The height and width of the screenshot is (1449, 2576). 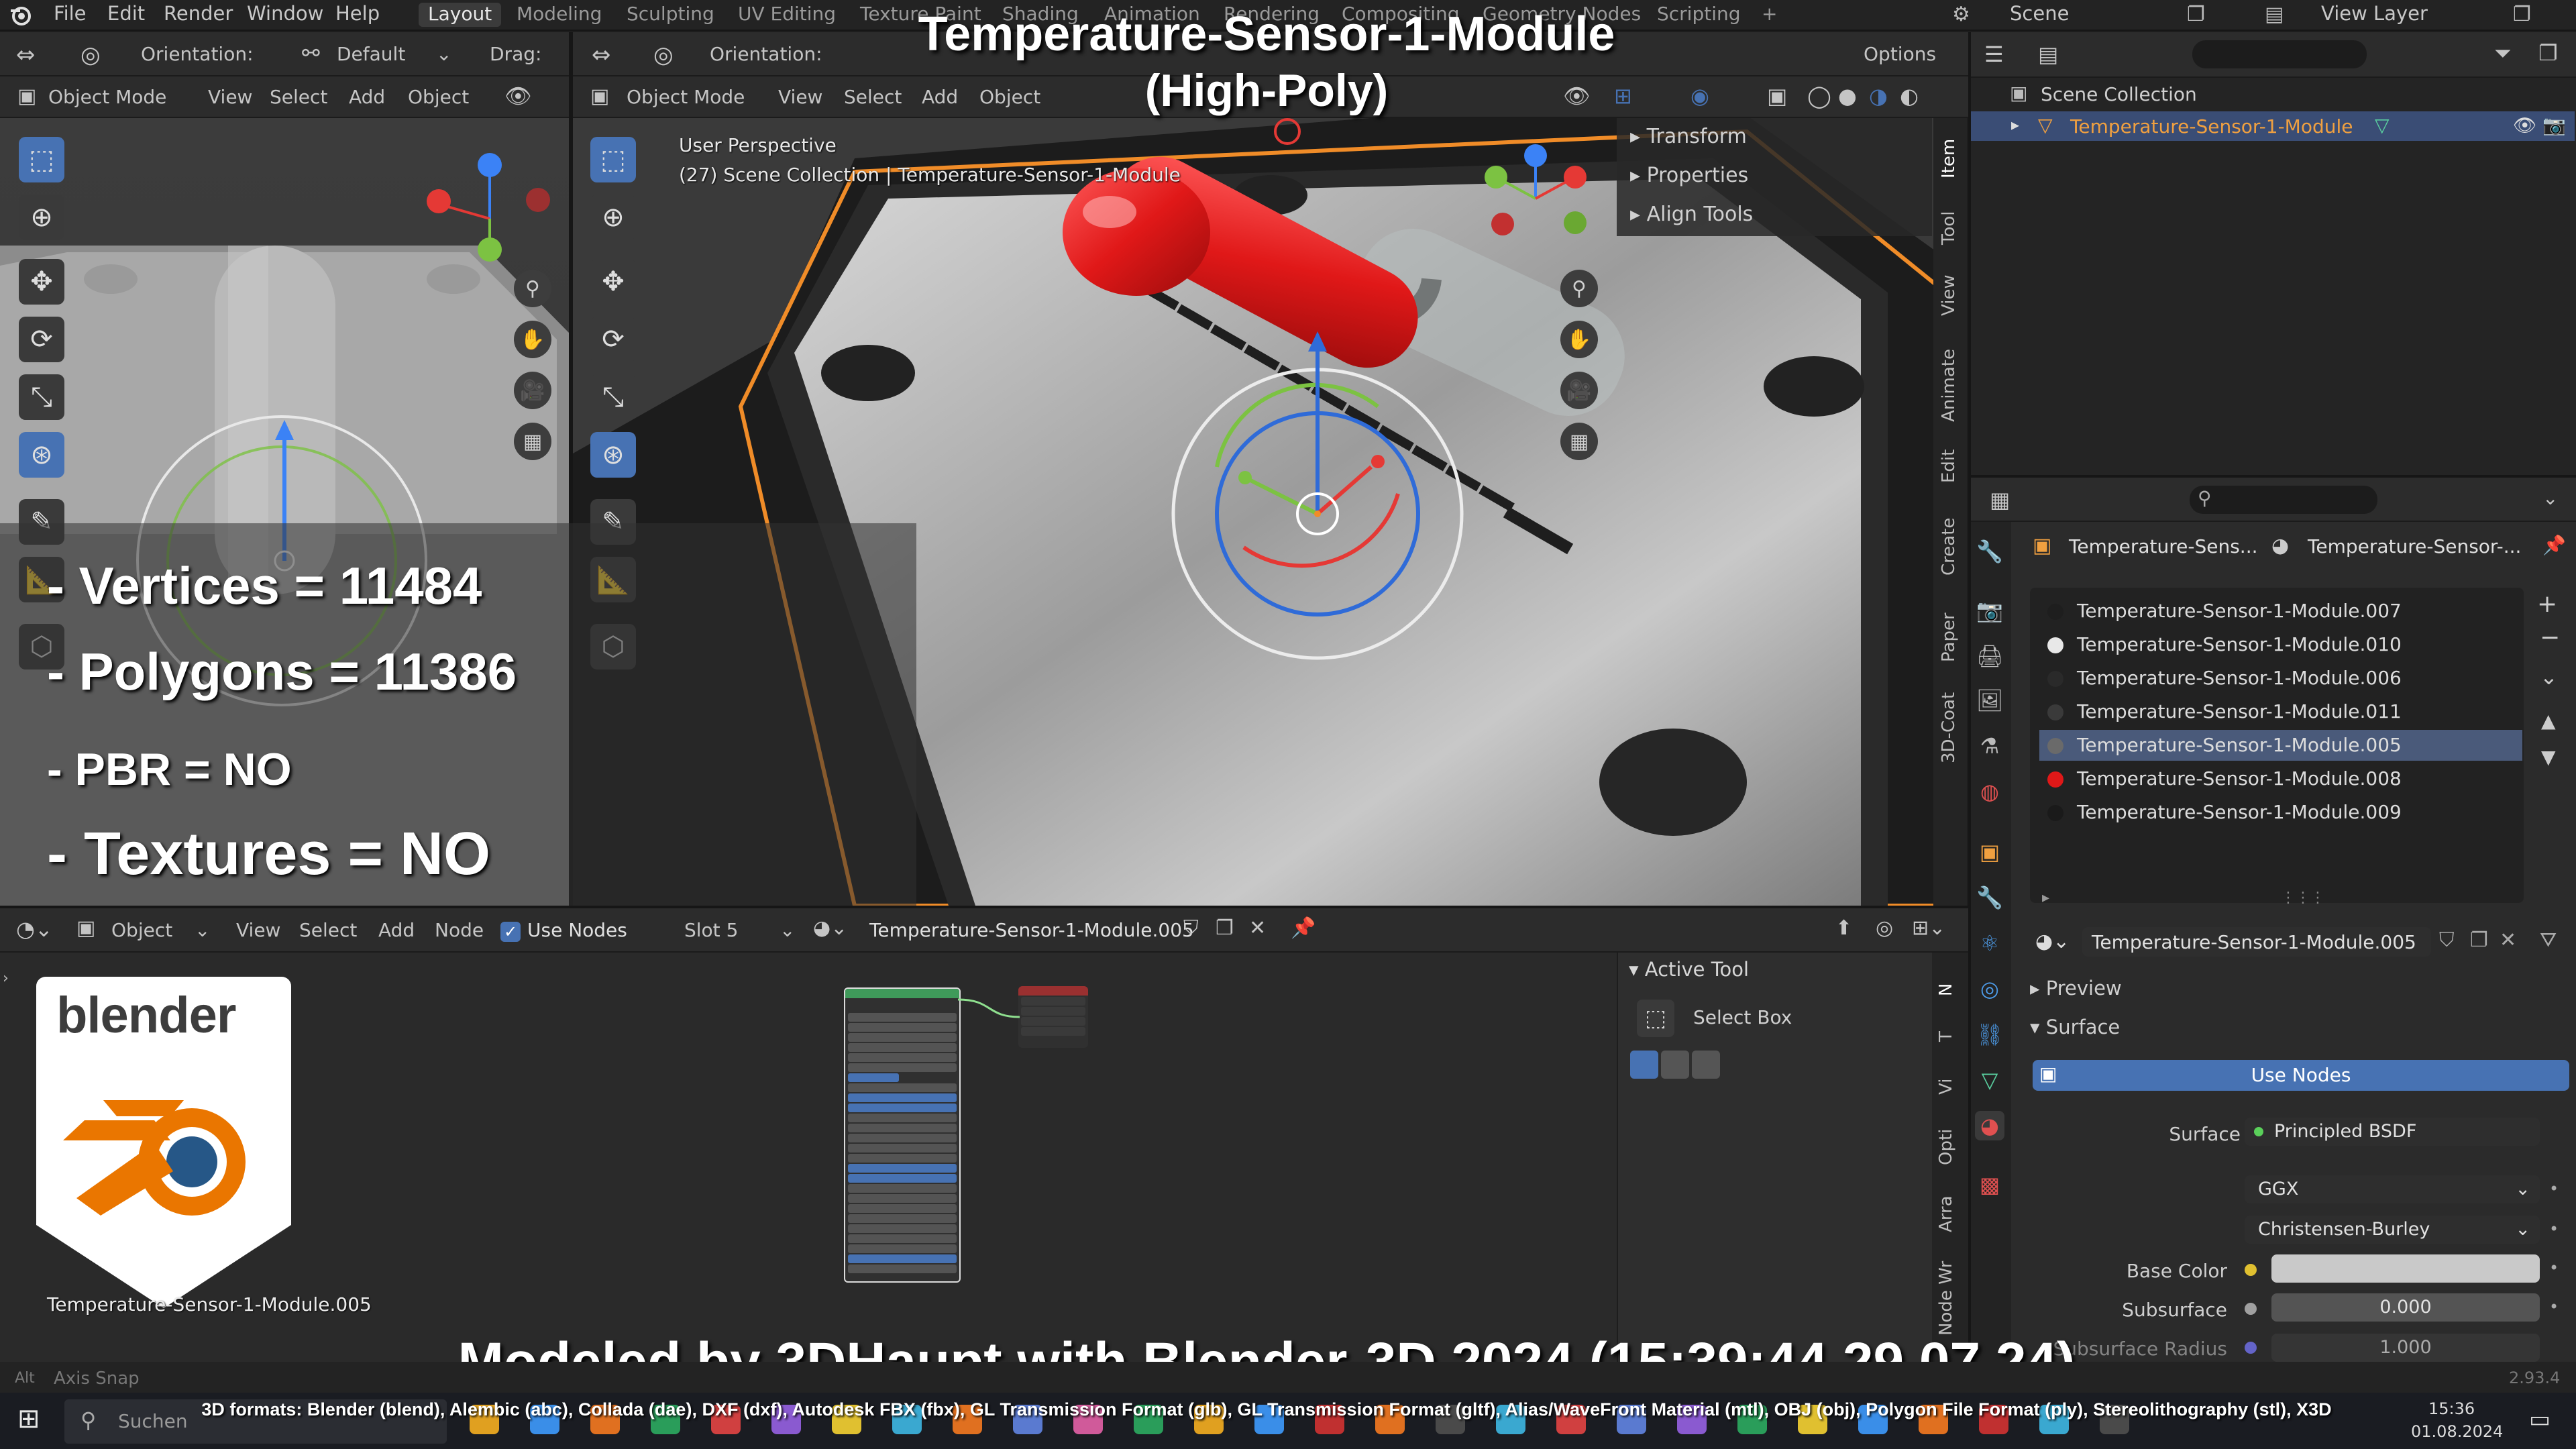 What do you see at coordinates (1951, 228) in the screenshot?
I see `tab-tool: Tool` at bounding box center [1951, 228].